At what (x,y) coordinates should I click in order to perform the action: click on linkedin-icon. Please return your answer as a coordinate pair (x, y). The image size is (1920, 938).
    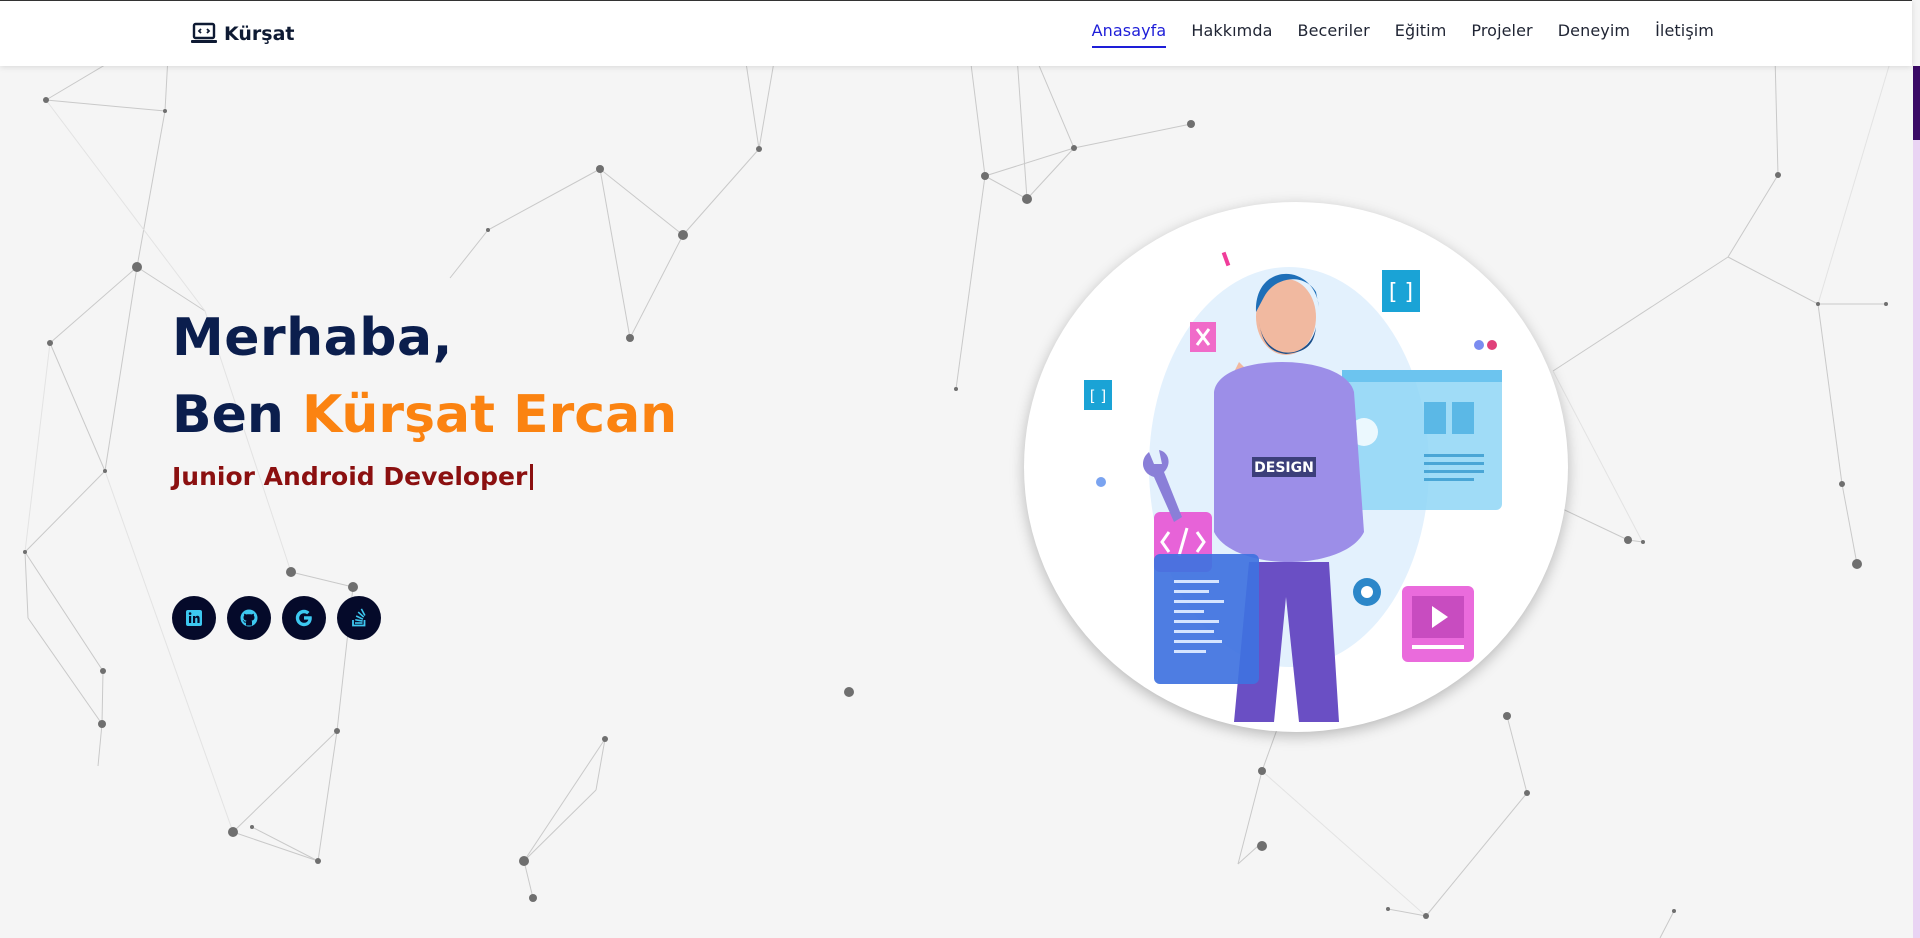
    Looking at the image, I should click on (194, 618).